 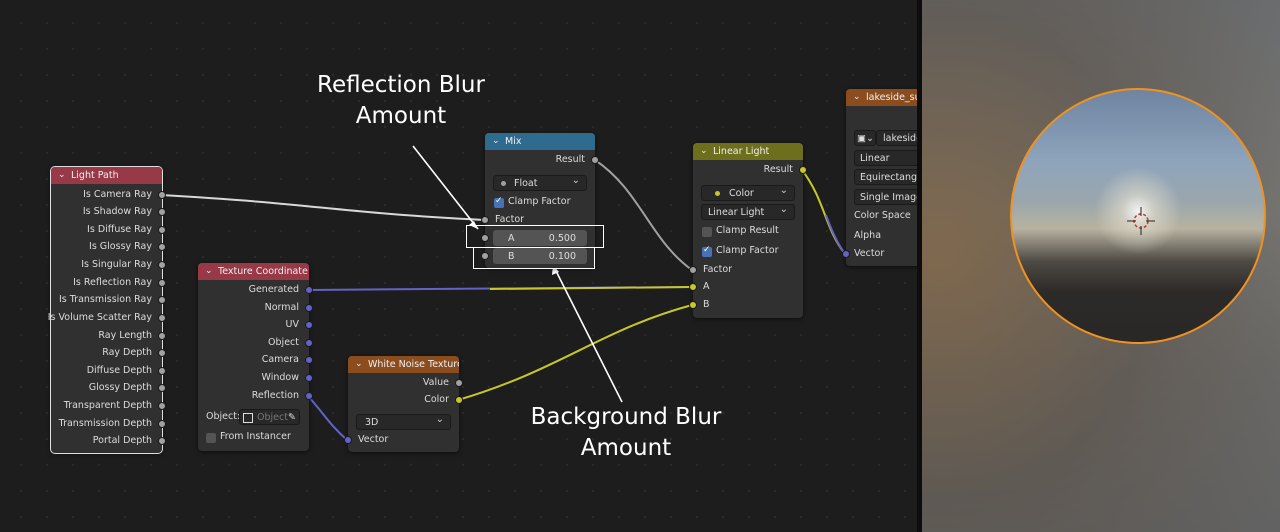 I want to click on socket-transparent-depth, so click(x=162, y=406).